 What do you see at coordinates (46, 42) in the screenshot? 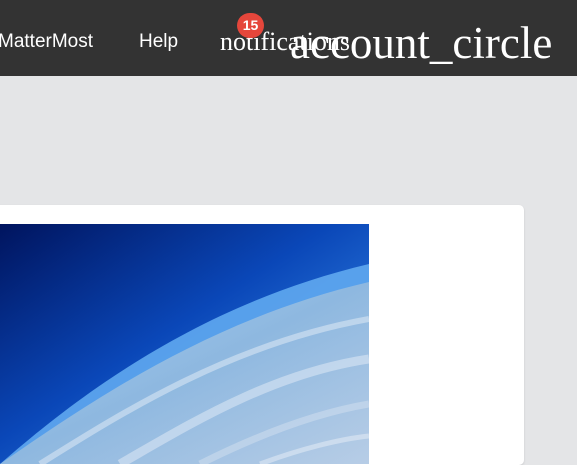
I see `nav-link-mattermost: MatterMost` at bounding box center [46, 42].